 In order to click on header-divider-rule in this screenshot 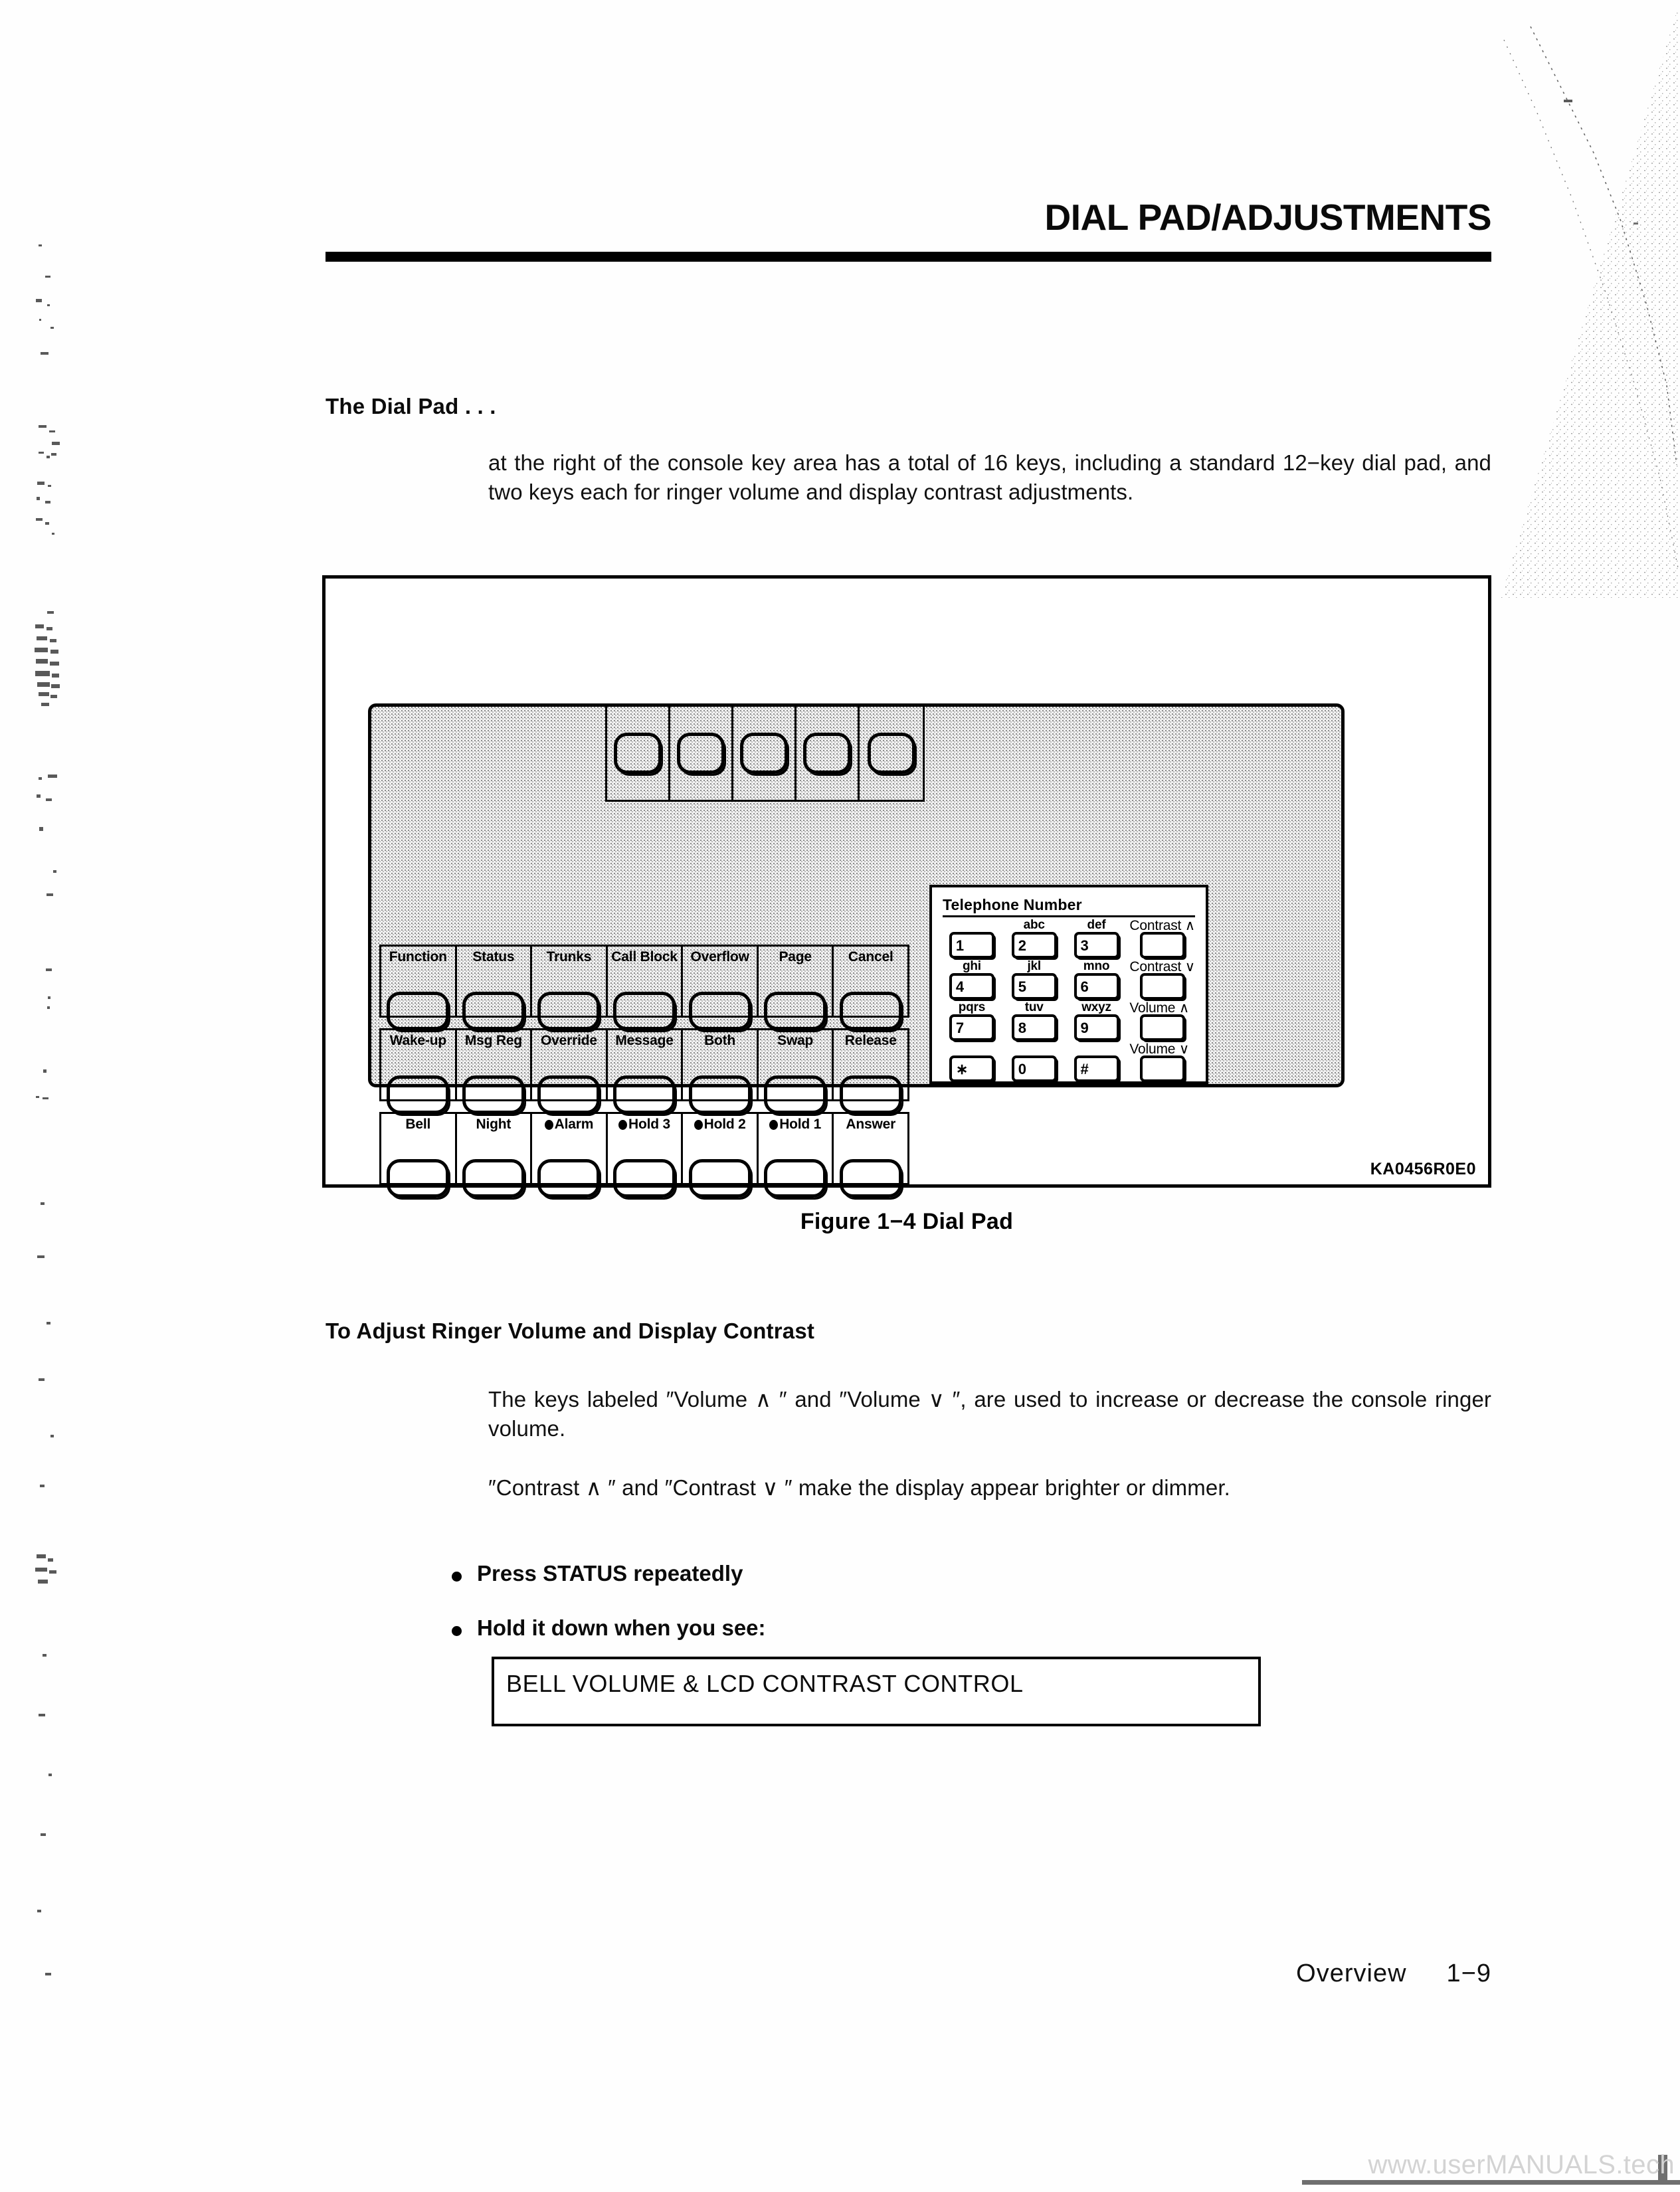, I will do `click(908, 257)`.